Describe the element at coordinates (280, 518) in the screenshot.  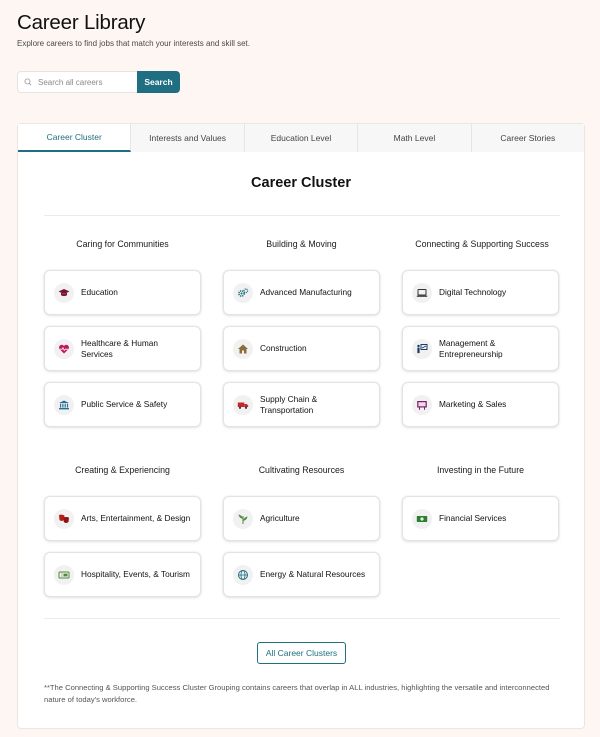
I see `cluster-label: Agriculture` at that location.